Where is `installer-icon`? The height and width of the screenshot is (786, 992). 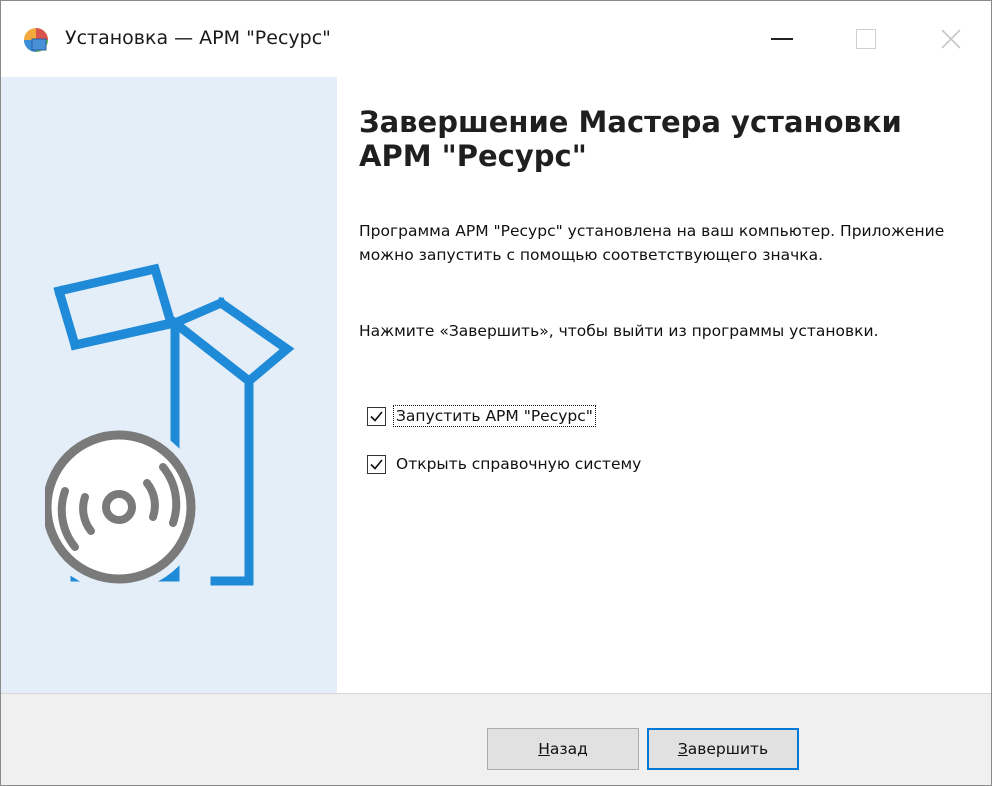
installer-icon is located at coordinates (36, 40).